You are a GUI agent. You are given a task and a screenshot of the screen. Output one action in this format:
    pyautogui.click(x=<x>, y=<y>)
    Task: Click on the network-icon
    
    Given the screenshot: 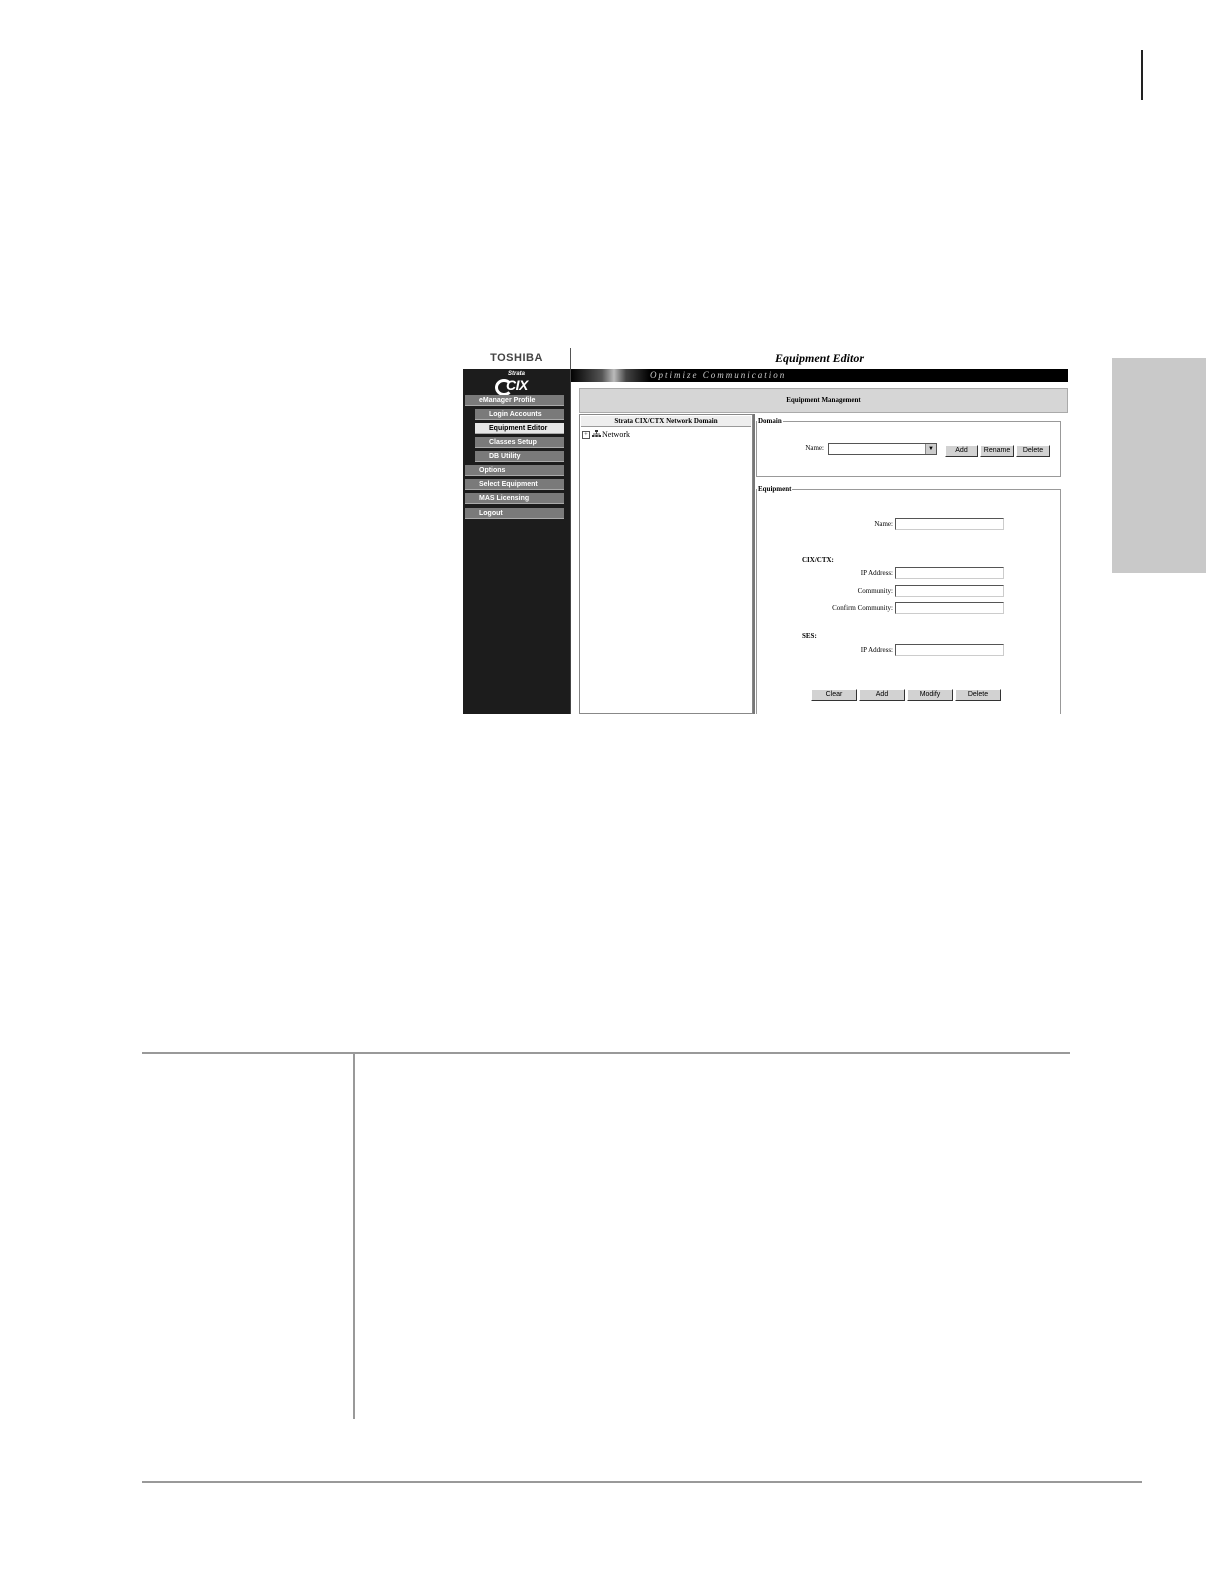 What is the action you would take?
    pyautogui.click(x=596, y=433)
    